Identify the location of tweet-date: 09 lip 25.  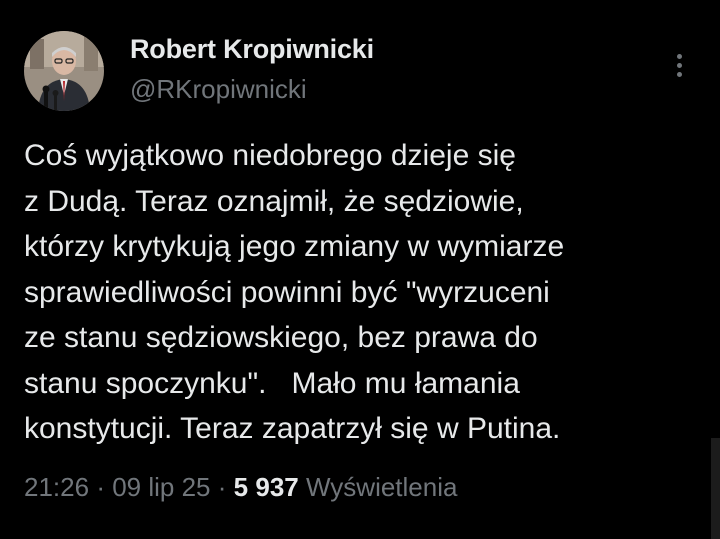
(161, 487).